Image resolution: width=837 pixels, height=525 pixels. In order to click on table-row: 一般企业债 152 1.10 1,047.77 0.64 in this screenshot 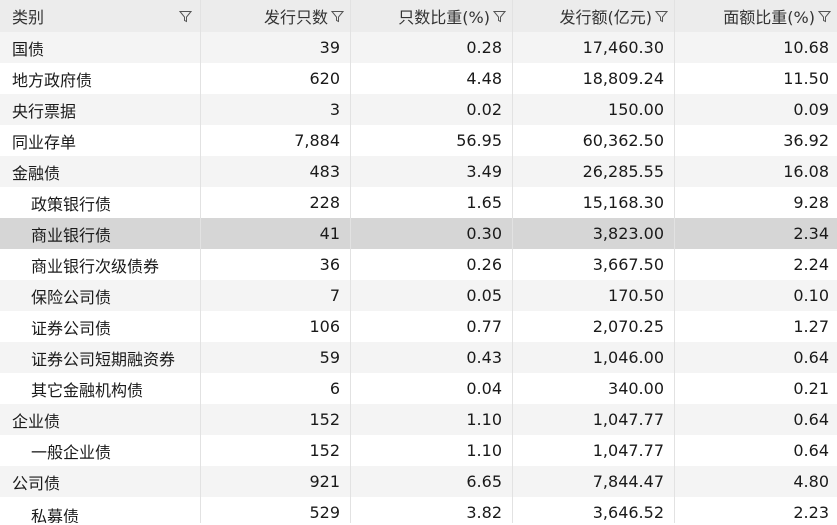, I will do `click(418, 450)`.